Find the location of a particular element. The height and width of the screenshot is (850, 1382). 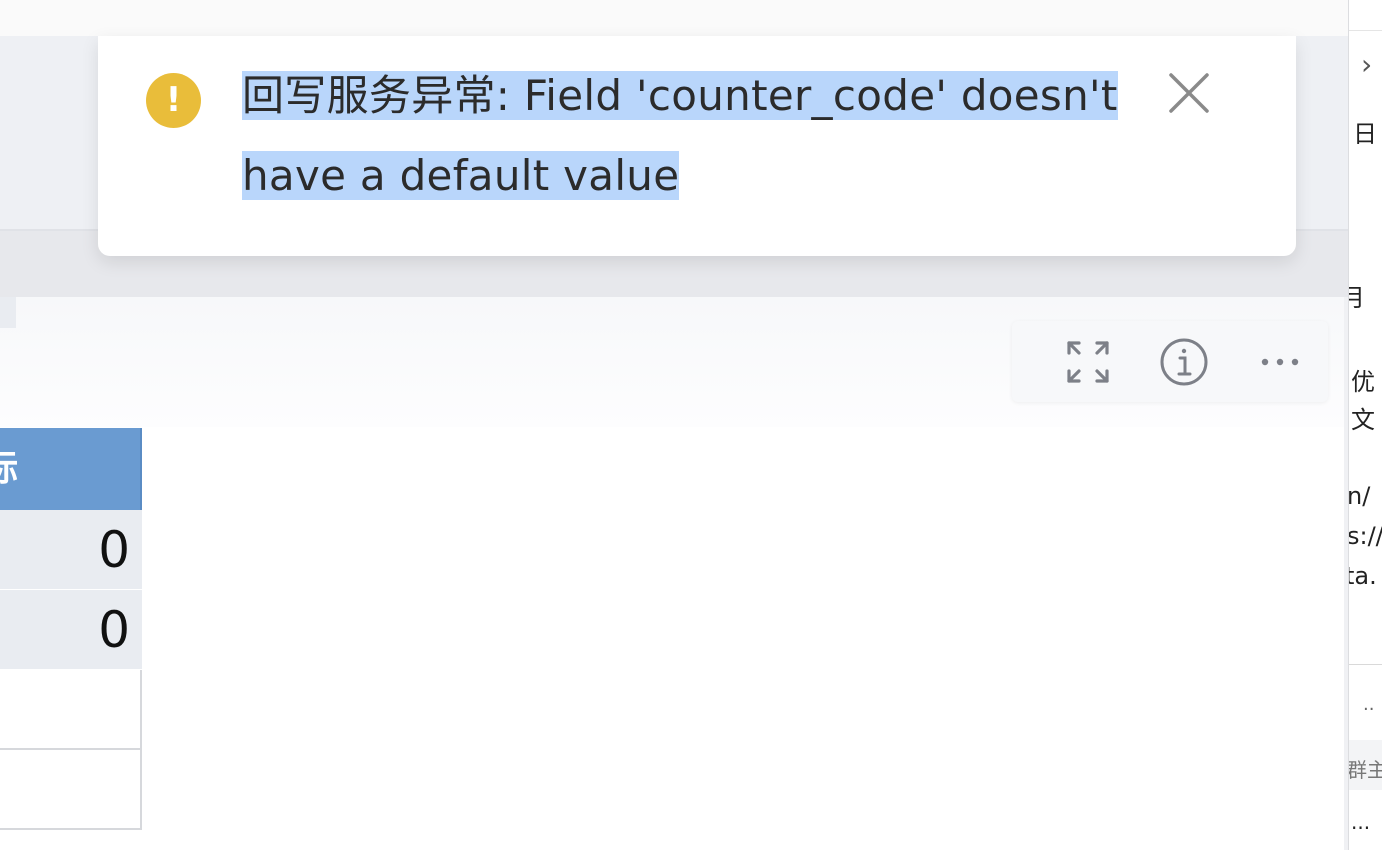

side-text: ta. is located at coordinates (1362, 576).